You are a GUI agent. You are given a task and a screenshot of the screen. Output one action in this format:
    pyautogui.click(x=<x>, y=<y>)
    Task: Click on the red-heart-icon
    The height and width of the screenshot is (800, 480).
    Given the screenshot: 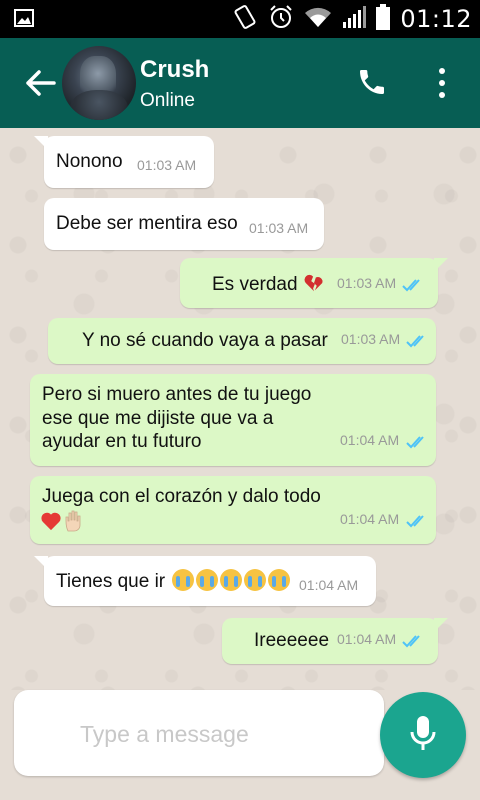 What is the action you would take?
    pyautogui.click(x=51, y=524)
    